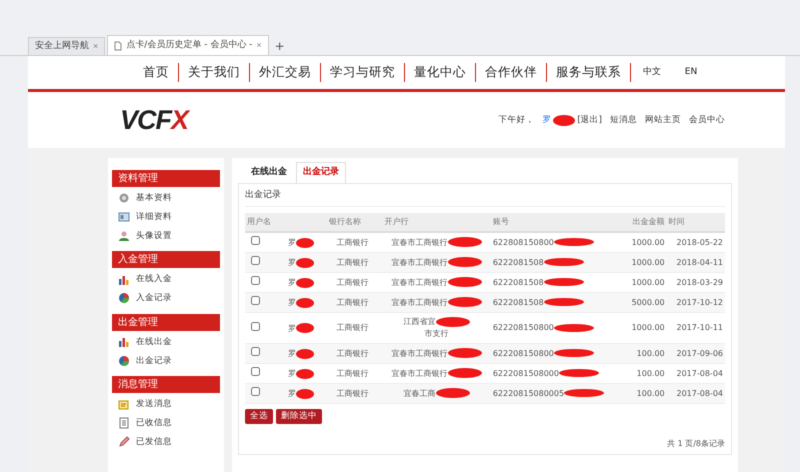 This screenshot has height=472, width=800. I want to click on nav-link: 外汇交易, so click(285, 72).